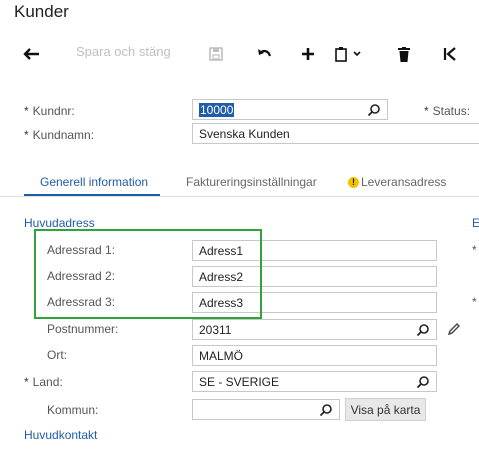 Image resolution: width=479 pixels, height=458 pixels. Describe the element at coordinates (53, 111) in the screenshot. I see `customer-no-label-text: Kundnr:` at that location.